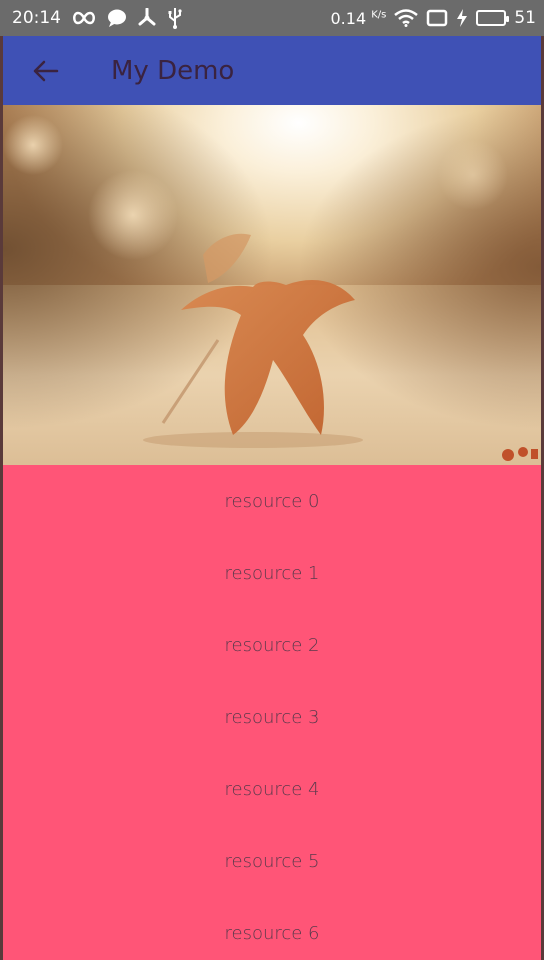 The height and width of the screenshot is (960, 544). I want to click on status-time: 20:14, so click(36, 18).